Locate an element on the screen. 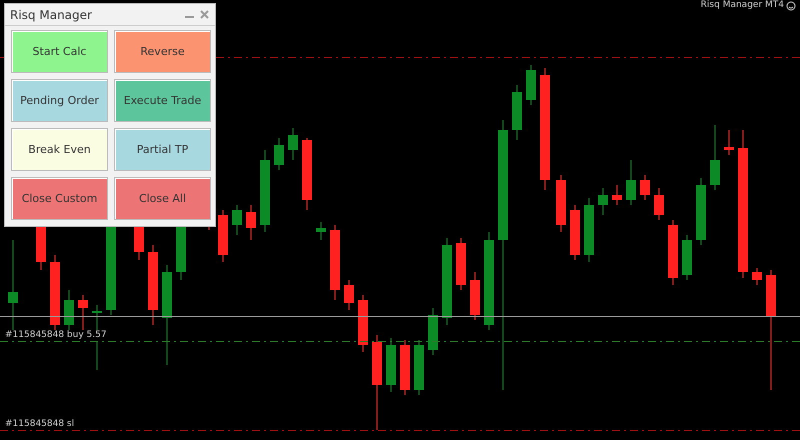 The width and height of the screenshot is (800, 440). action-button: Execute Trade is located at coordinates (162, 100).